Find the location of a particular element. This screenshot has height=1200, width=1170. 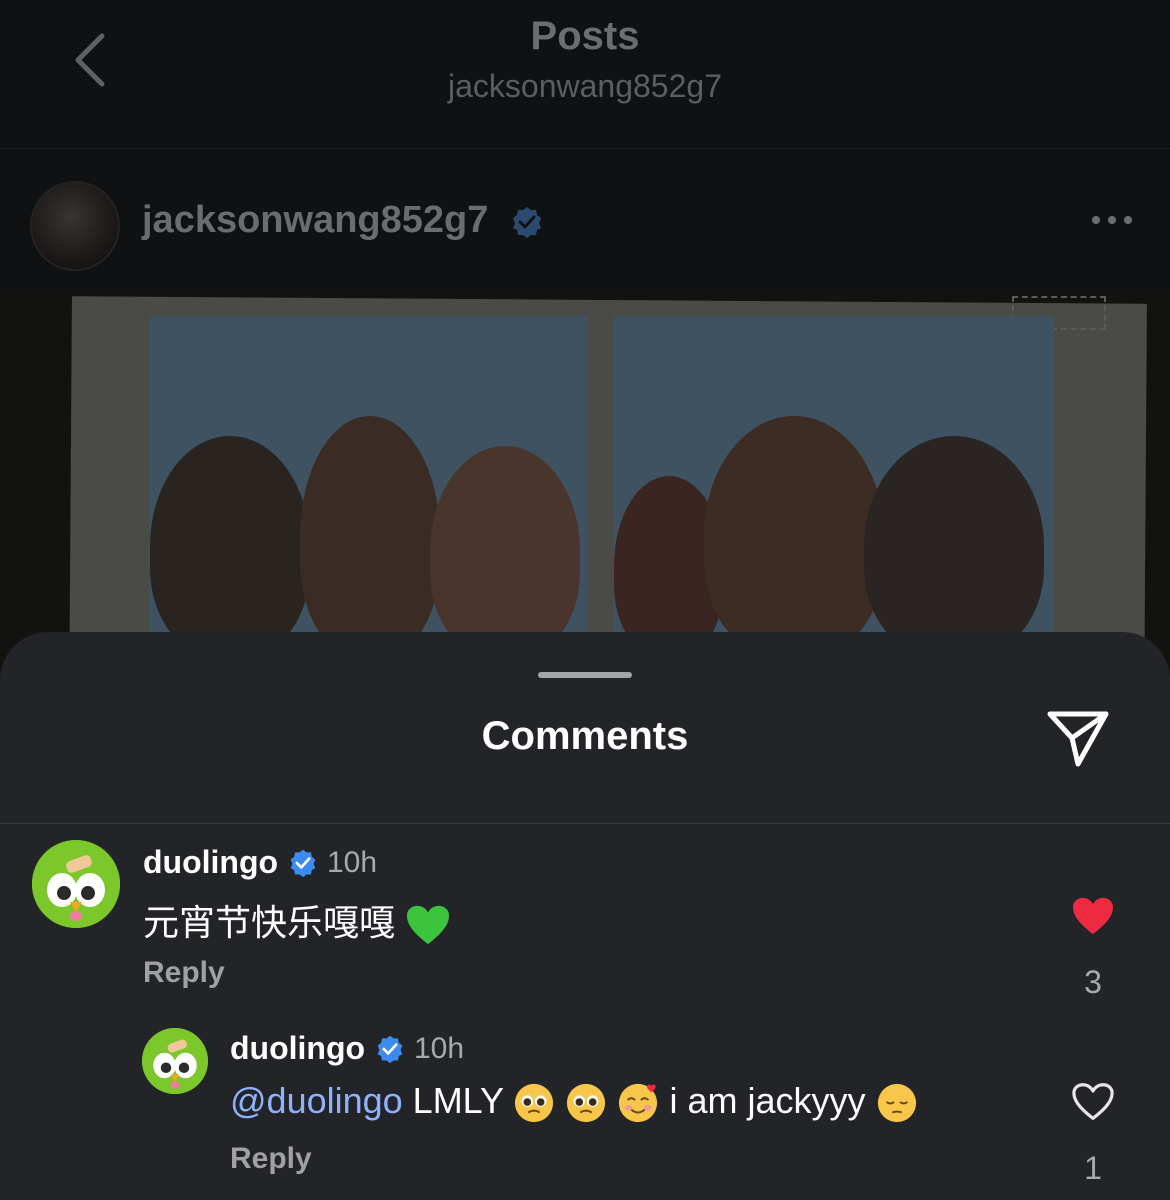

like-count: 1 is located at coordinates (1093, 1168).